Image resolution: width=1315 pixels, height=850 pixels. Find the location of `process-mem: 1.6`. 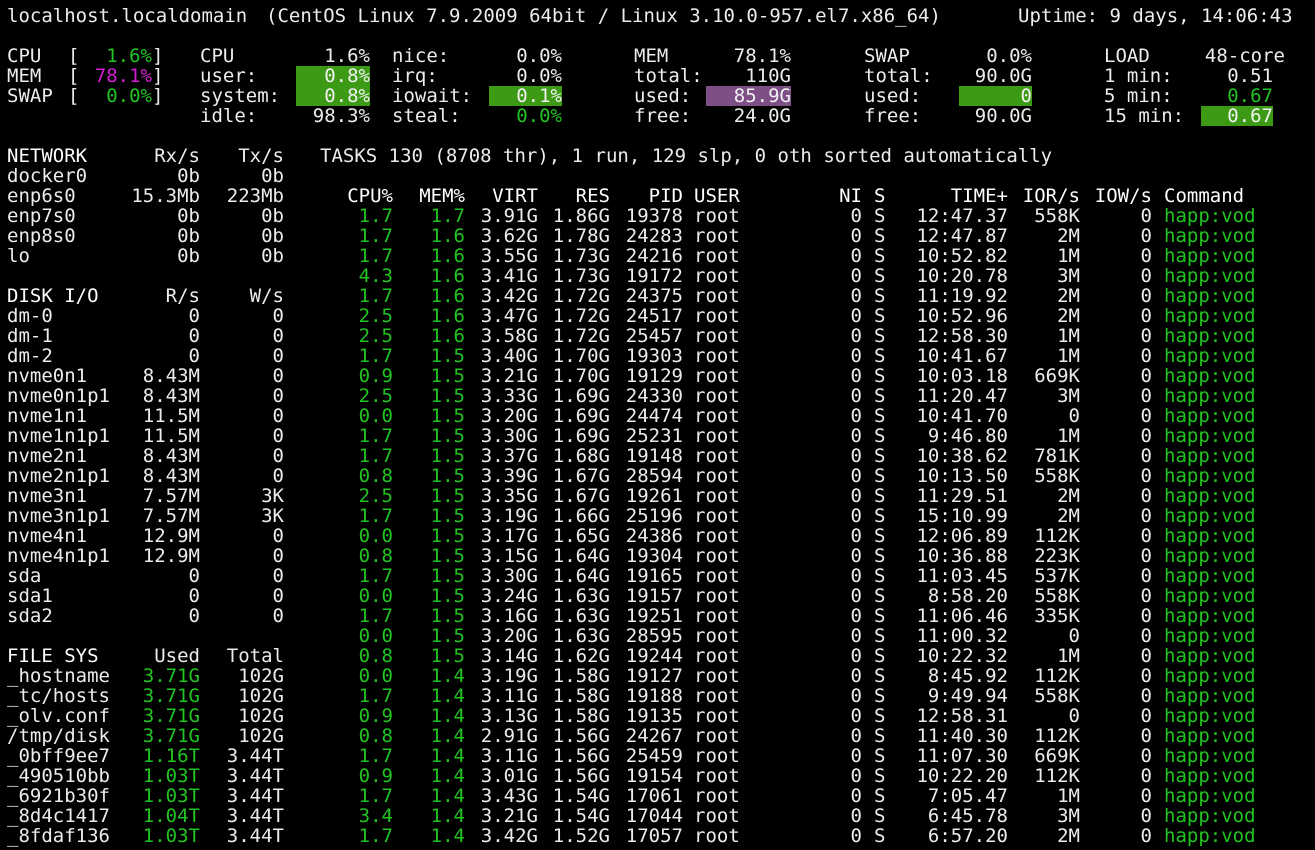

process-mem: 1.6 is located at coordinates (447, 256).